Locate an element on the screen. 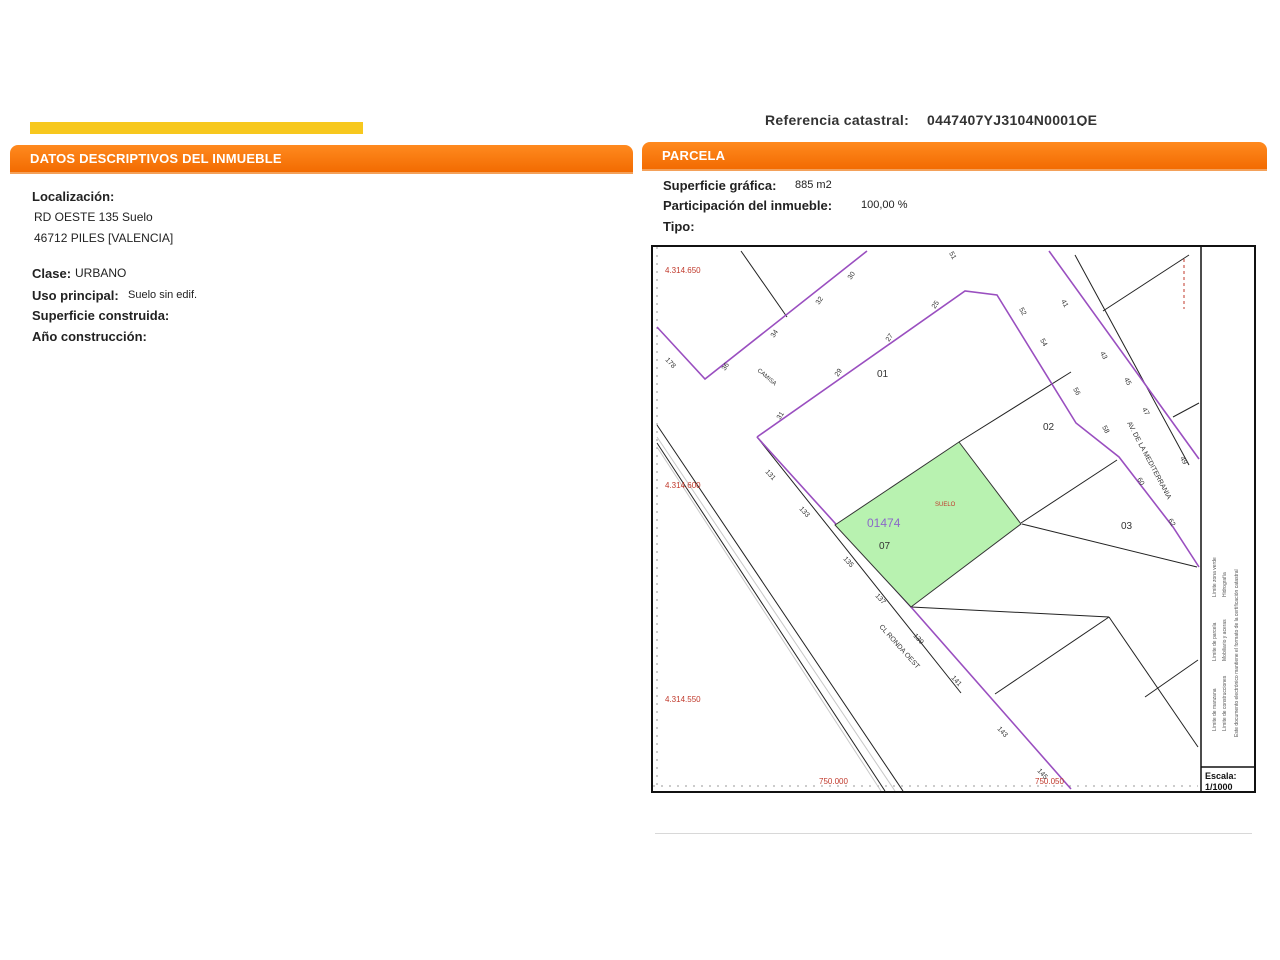 The width and height of the screenshot is (1280, 960). road-parallel-lines is located at coordinates (776, 614).